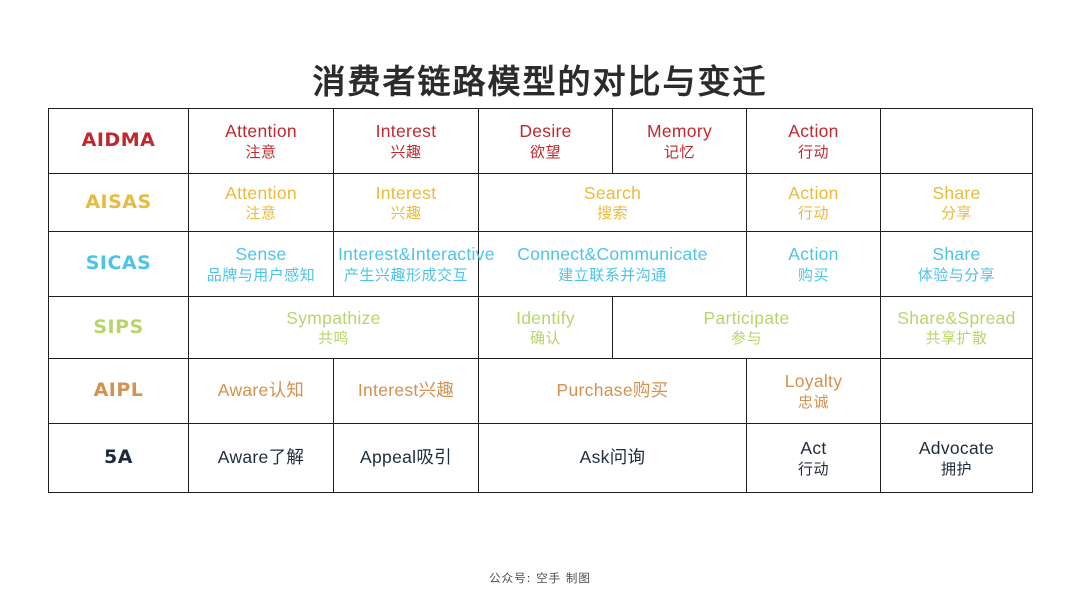  What do you see at coordinates (956, 274) in the screenshot?
I see `stage-name-cn: 体验与分享` at bounding box center [956, 274].